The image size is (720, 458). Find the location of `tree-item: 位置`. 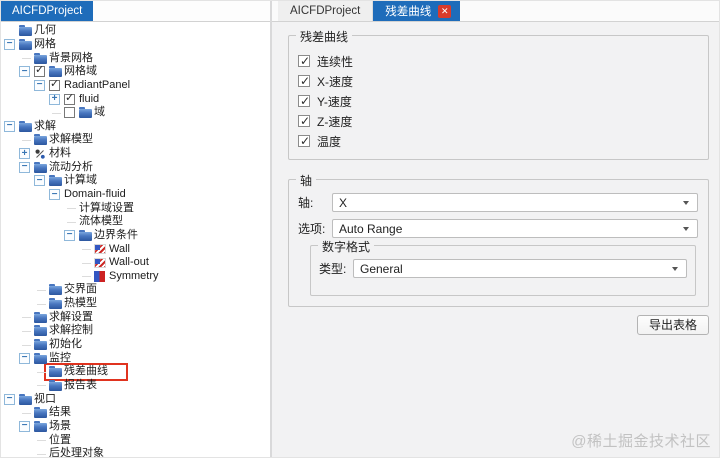

tree-item: 位置 is located at coordinates (135, 440).